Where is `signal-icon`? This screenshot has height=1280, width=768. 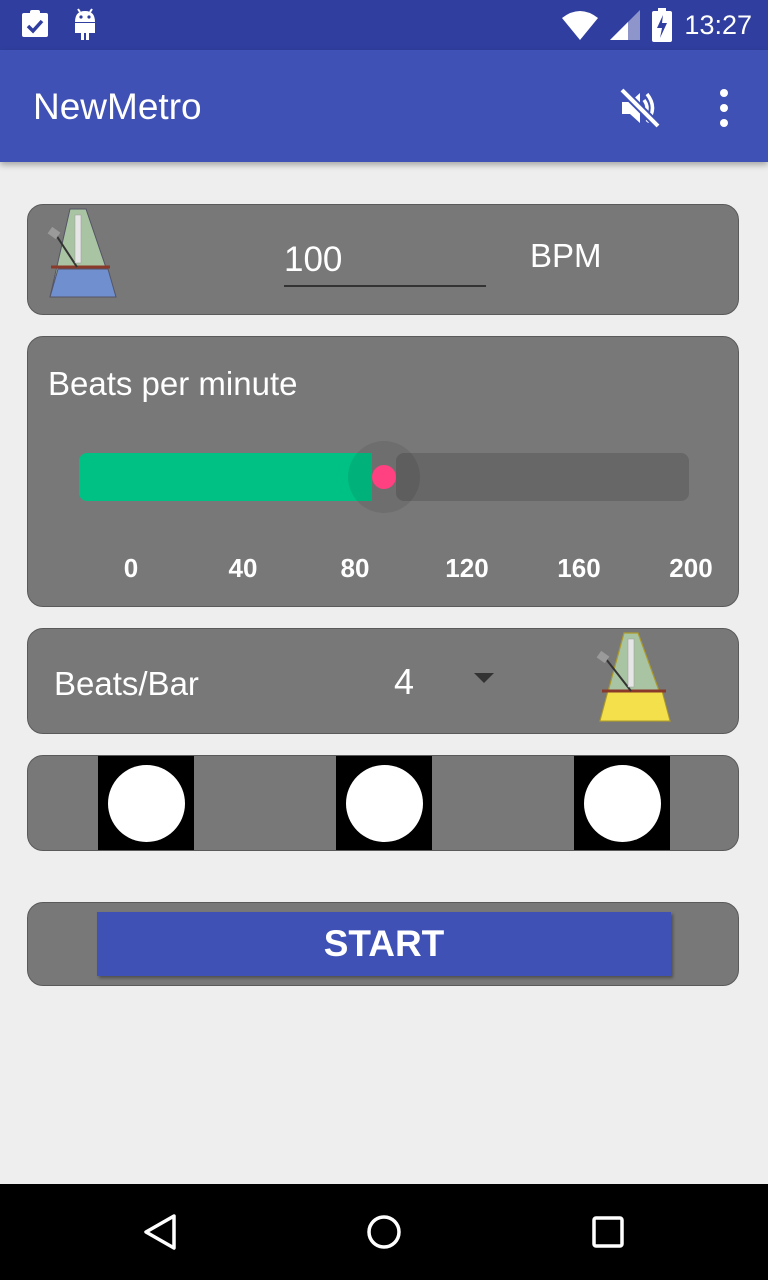
signal-icon is located at coordinates (625, 25).